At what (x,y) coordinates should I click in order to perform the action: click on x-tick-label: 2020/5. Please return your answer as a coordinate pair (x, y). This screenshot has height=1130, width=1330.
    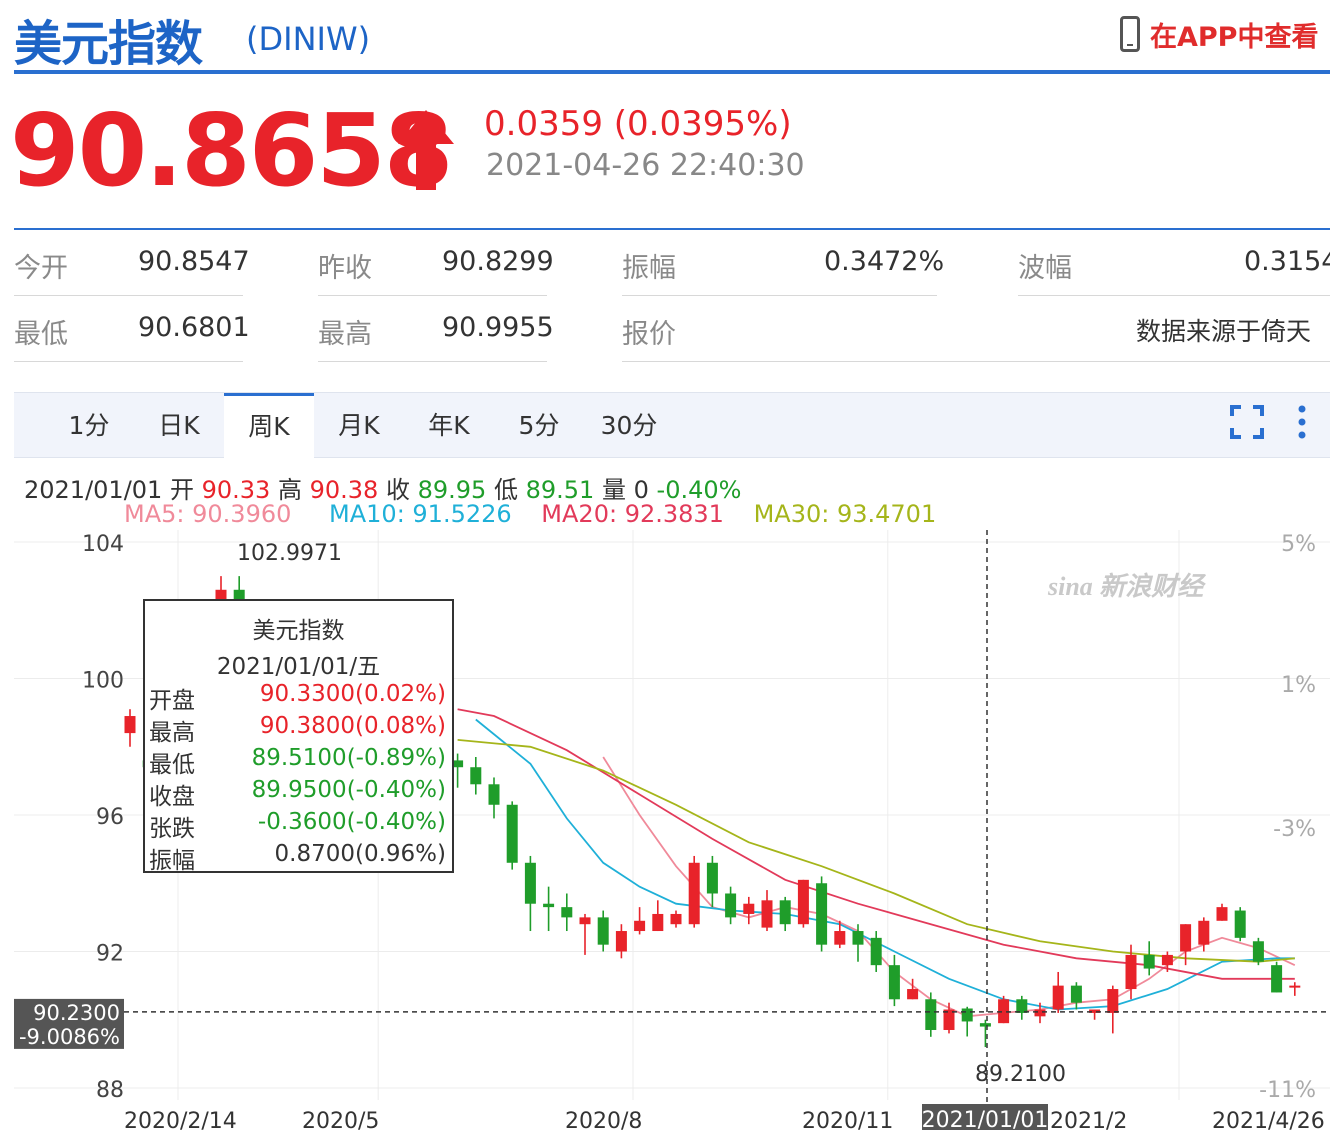
    Looking at the image, I should click on (340, 1119).